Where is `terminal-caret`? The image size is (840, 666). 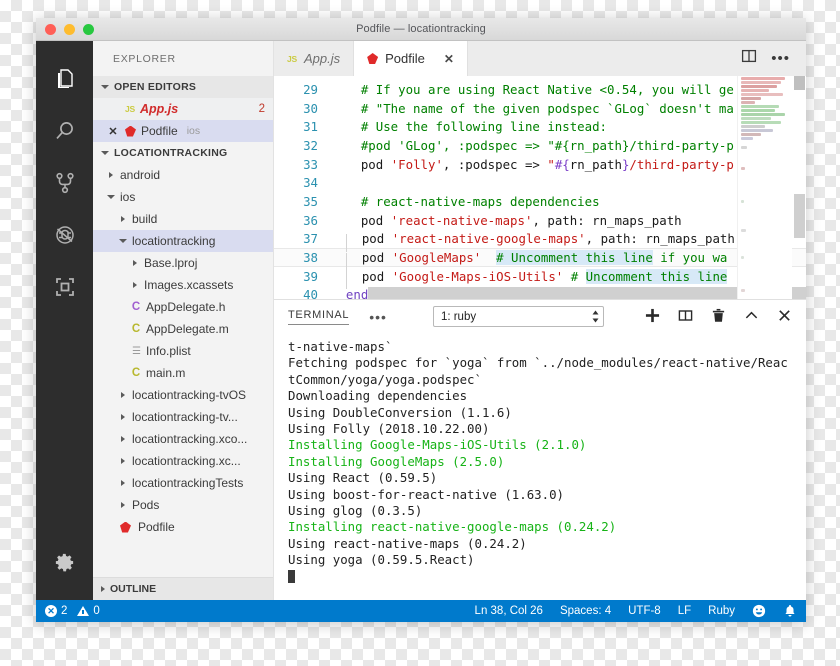
terminal-caret is located at coordinates (291, 576).